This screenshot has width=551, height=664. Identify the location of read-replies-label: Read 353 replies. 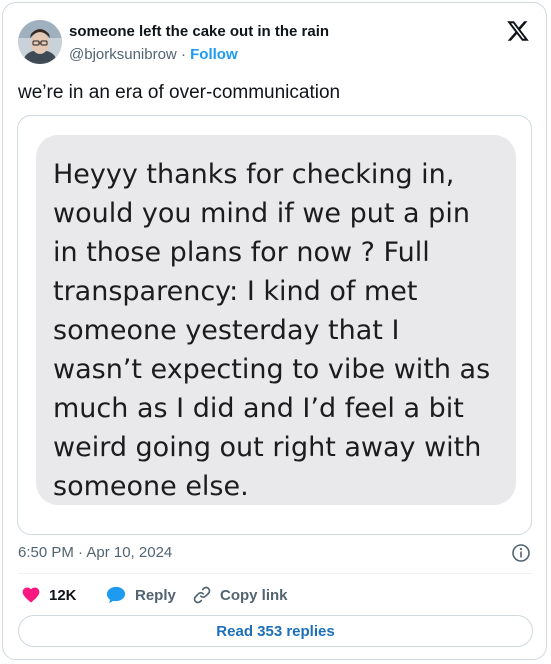
(275, 631).